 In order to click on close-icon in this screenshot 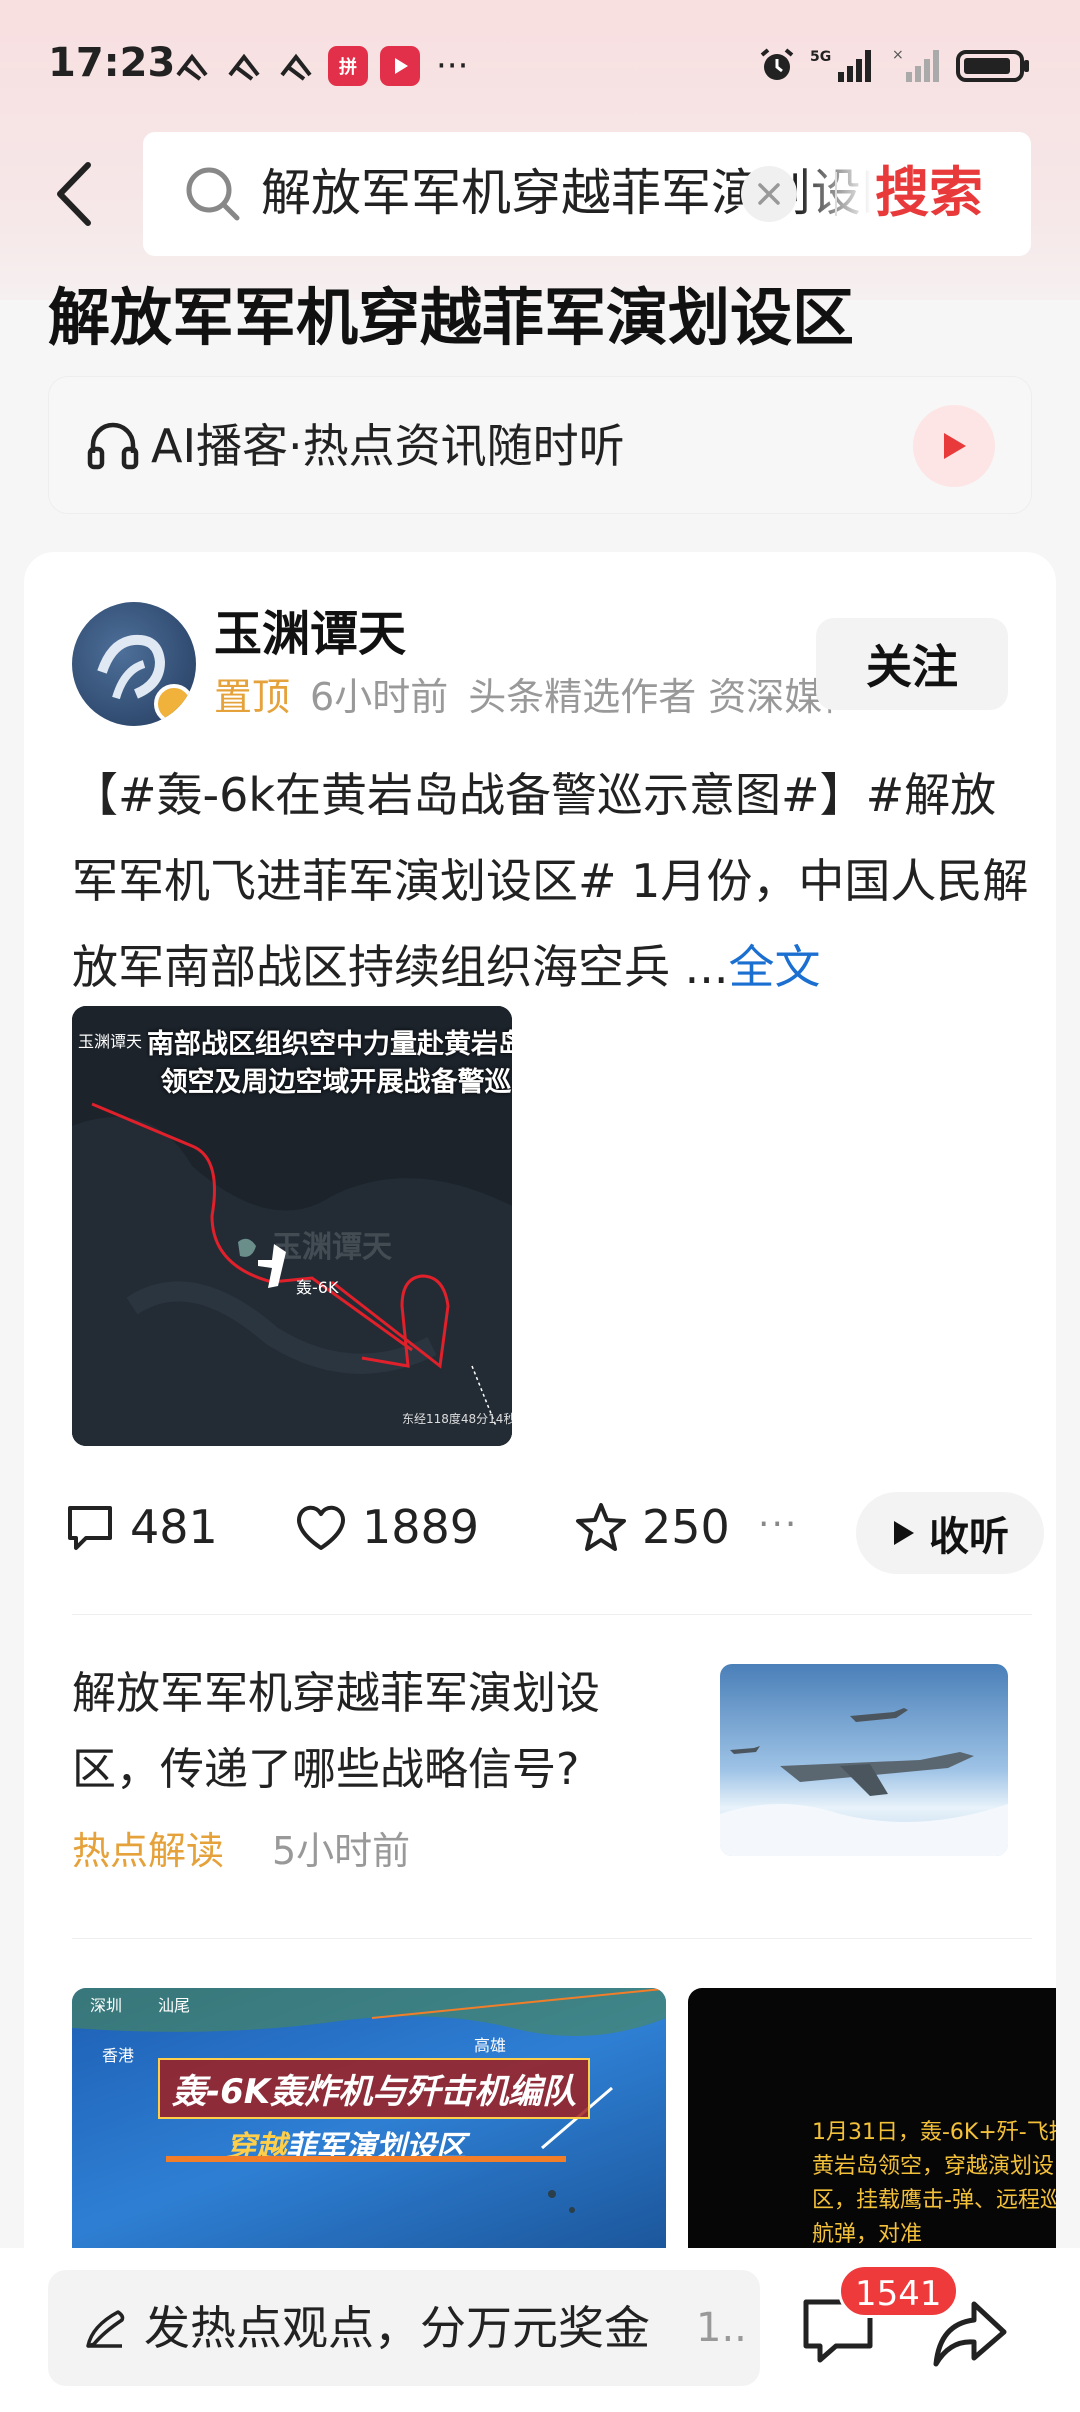, I will do `click(769, 194)`.